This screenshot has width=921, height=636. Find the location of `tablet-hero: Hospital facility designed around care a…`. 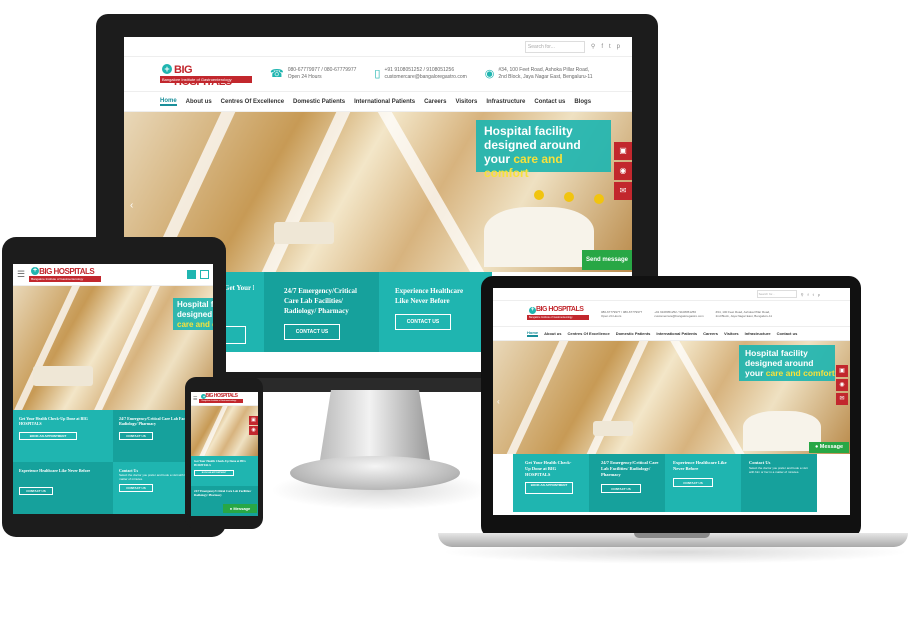

tablet-hero: Hospital facility designed around care a… is located at coordinates (113, 348).